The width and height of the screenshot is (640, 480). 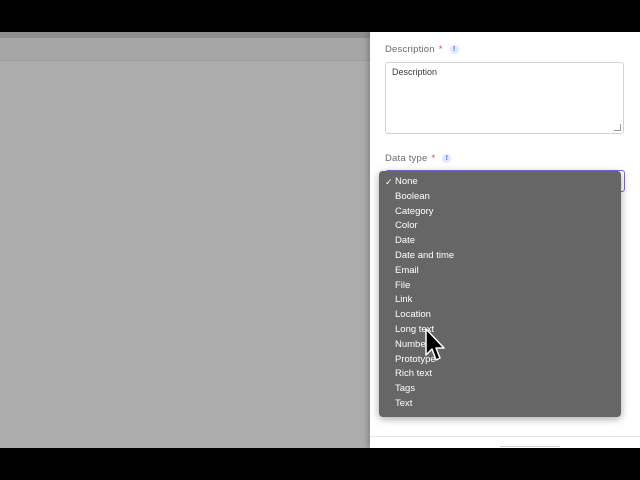 What do you see at coordinates (530, 447) in the screenshot?
I see `footer-button-edge` at bounding box center [530, 447].